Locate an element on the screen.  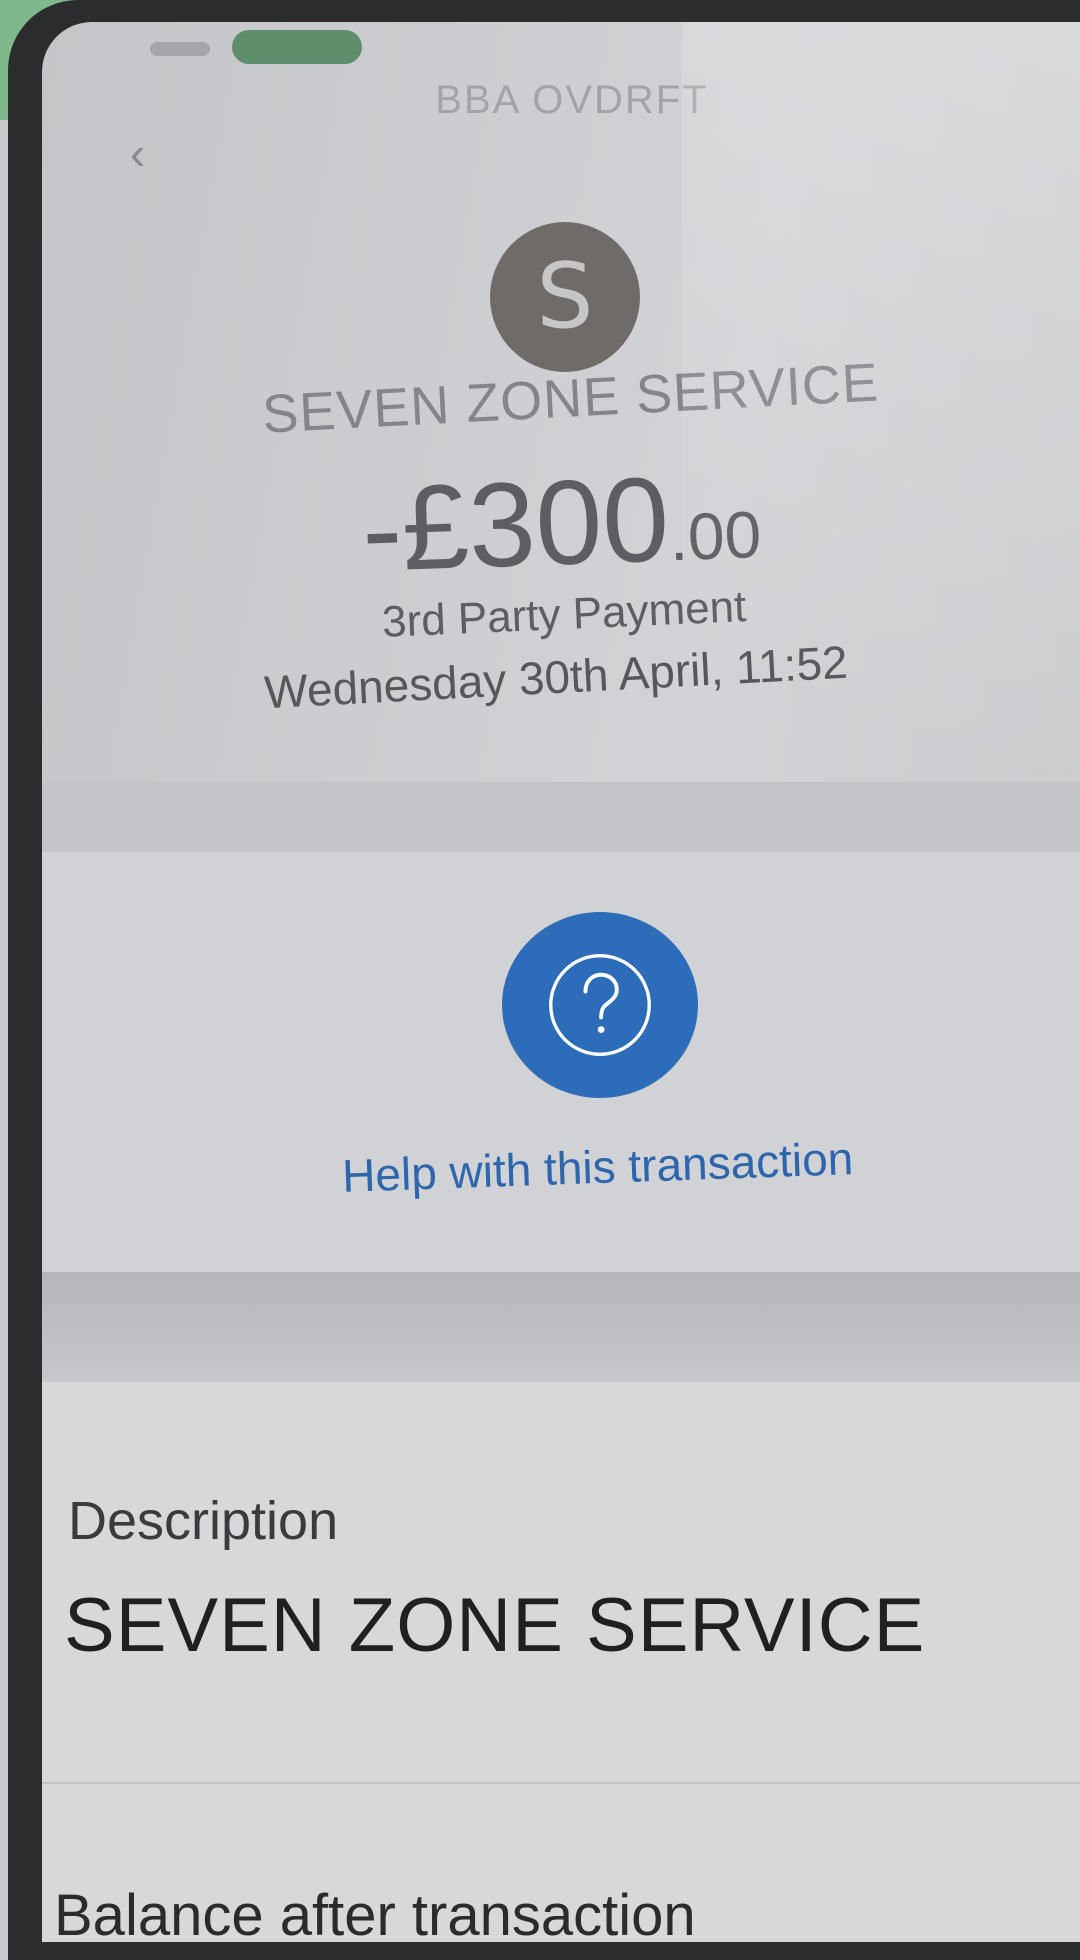
status-bar-indicator is located at coordinates (180, 49).